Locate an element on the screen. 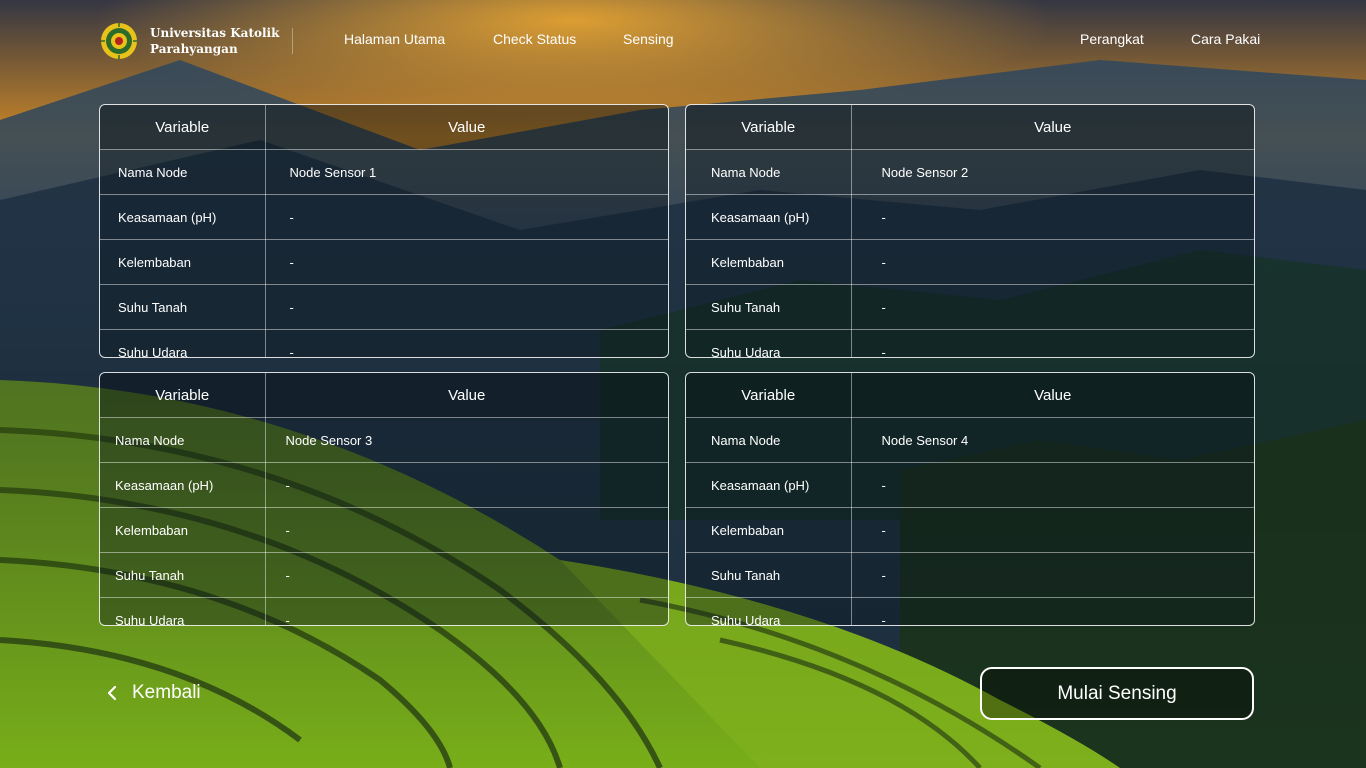  brand-line-2: Parahyangan is located at coordinates (194, 49).